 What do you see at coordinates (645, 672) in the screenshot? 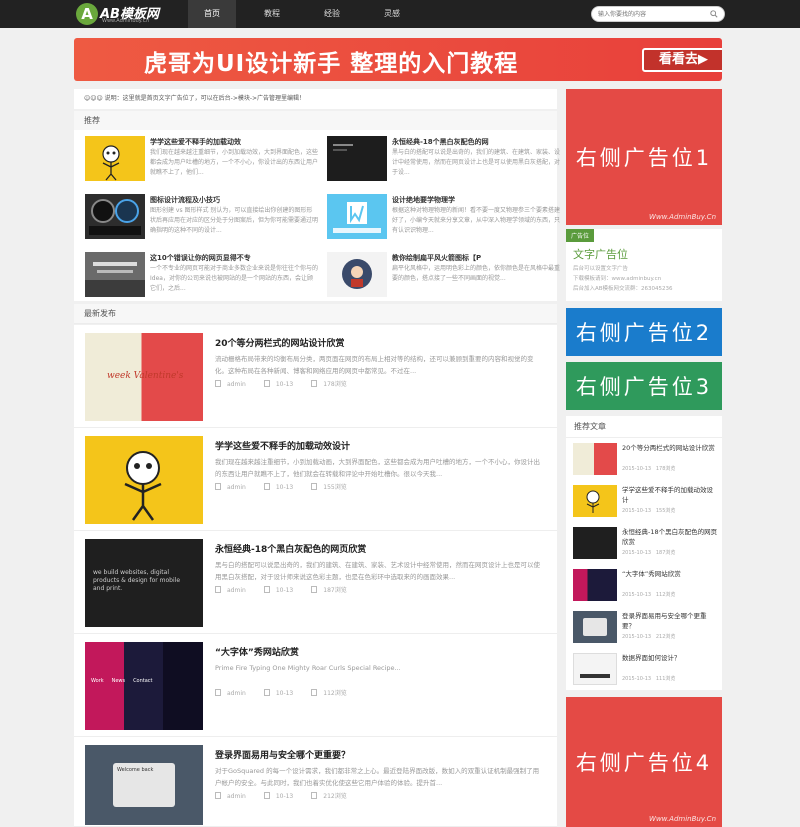
I see `hot-item: 数据界面如何设计？ 2015-10-13 111浏览` at bounding box center [645, 672].